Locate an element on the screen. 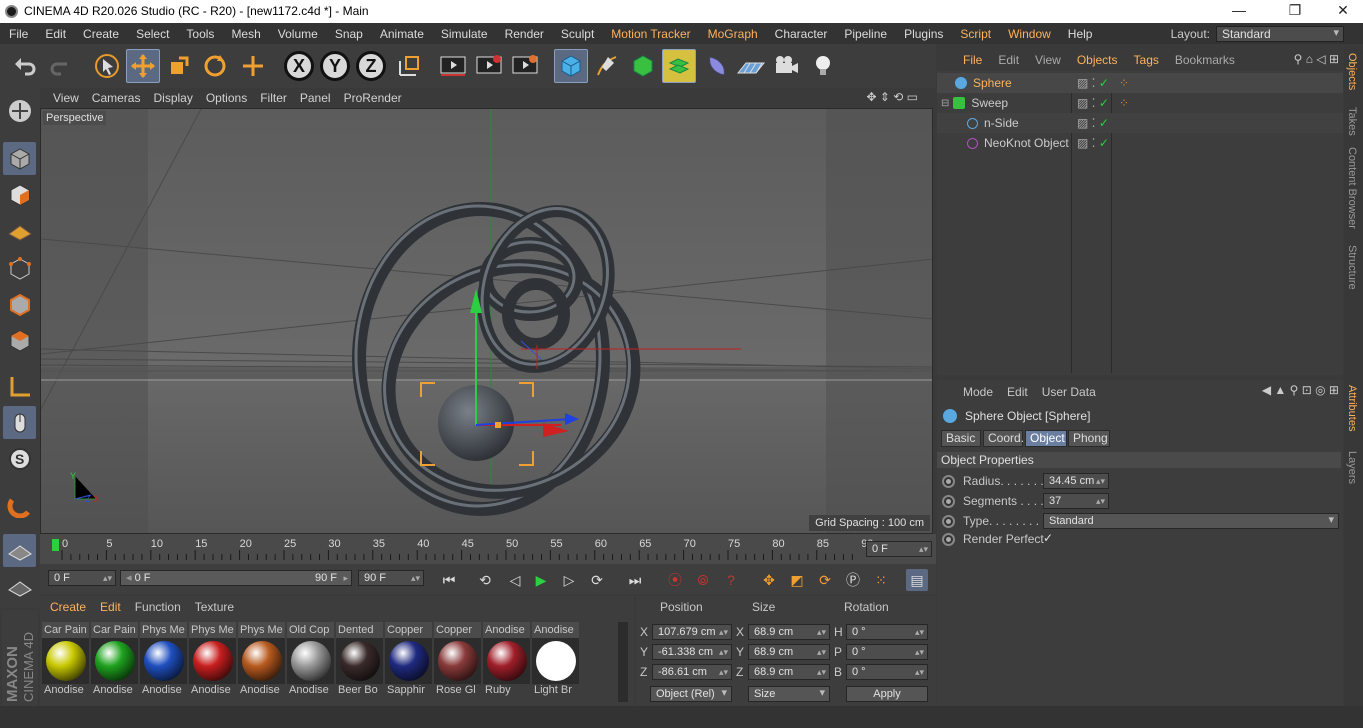 The image size is (1363, 728). go-to-start-icon: ⏮ is located at coordinates (449, 580).